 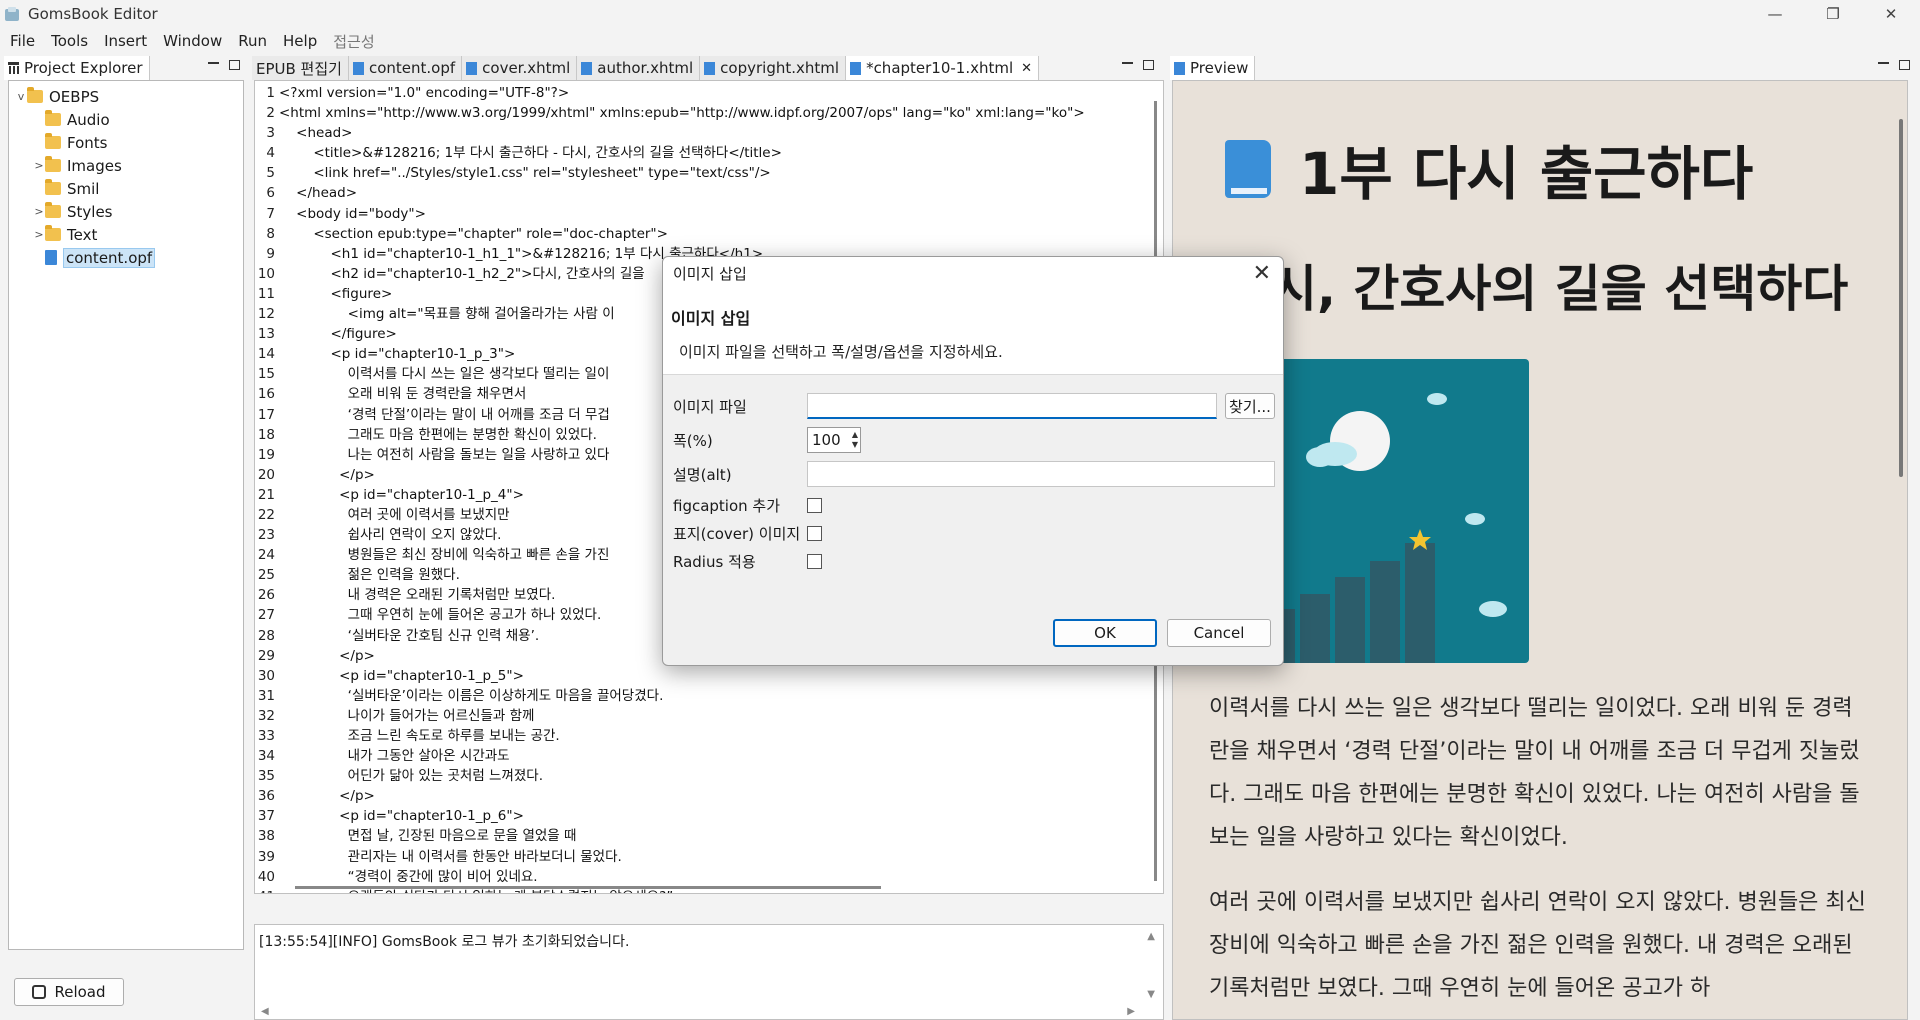 I want to click on tree-item-styles: > Styles, so click(x=126, y=211).